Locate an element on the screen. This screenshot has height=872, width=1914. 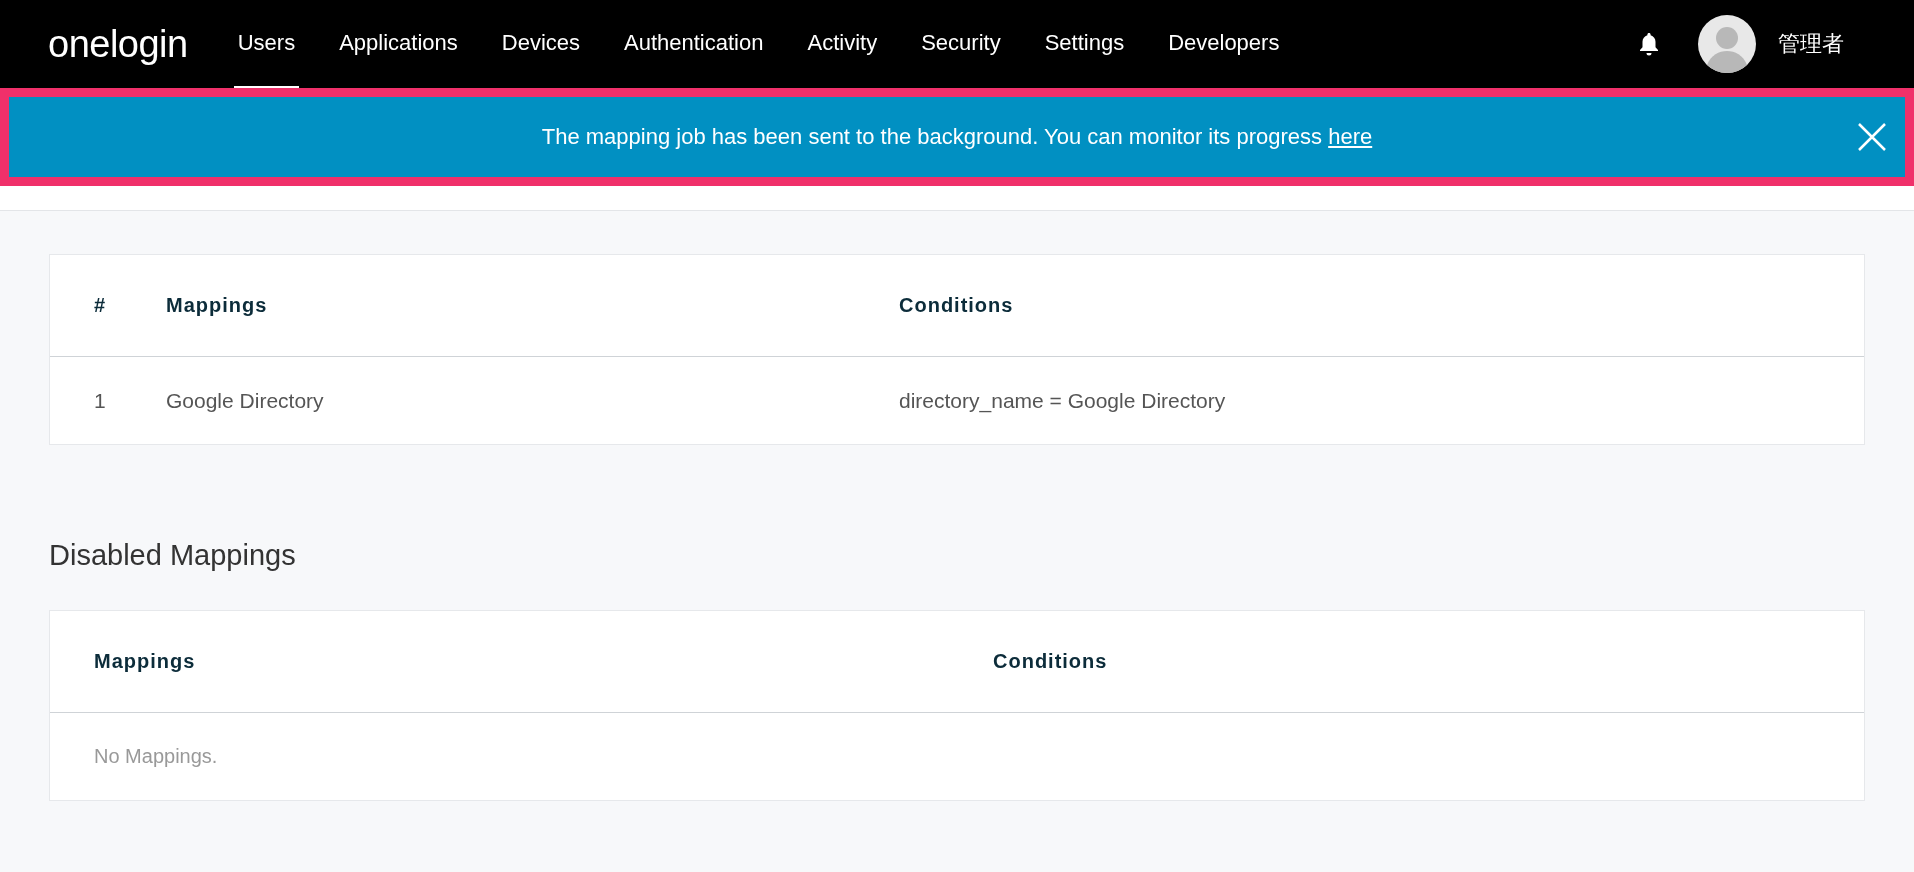
avatar-icon is located at coordinates (1727, 44).